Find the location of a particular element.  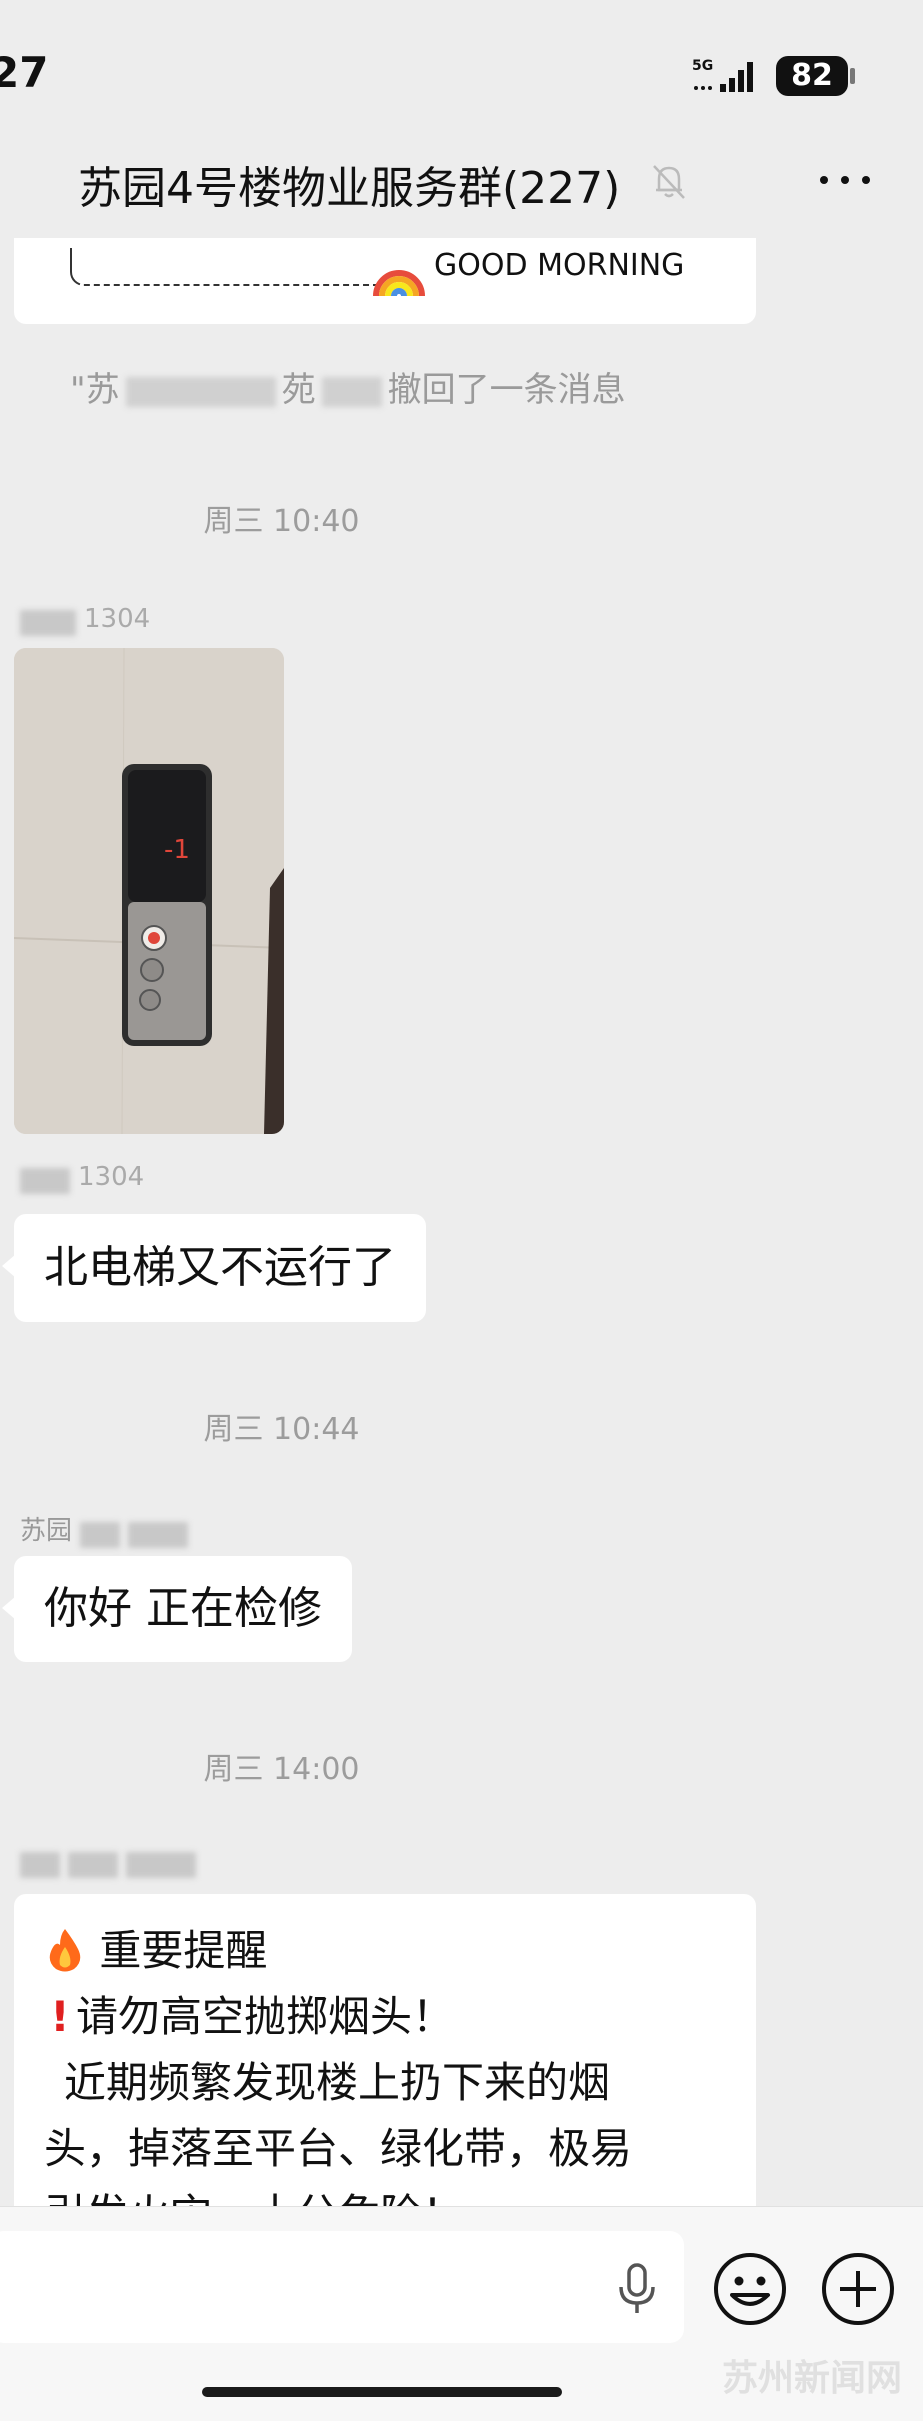

exclamation-icon: ! is located at coordinates (60, 2016).